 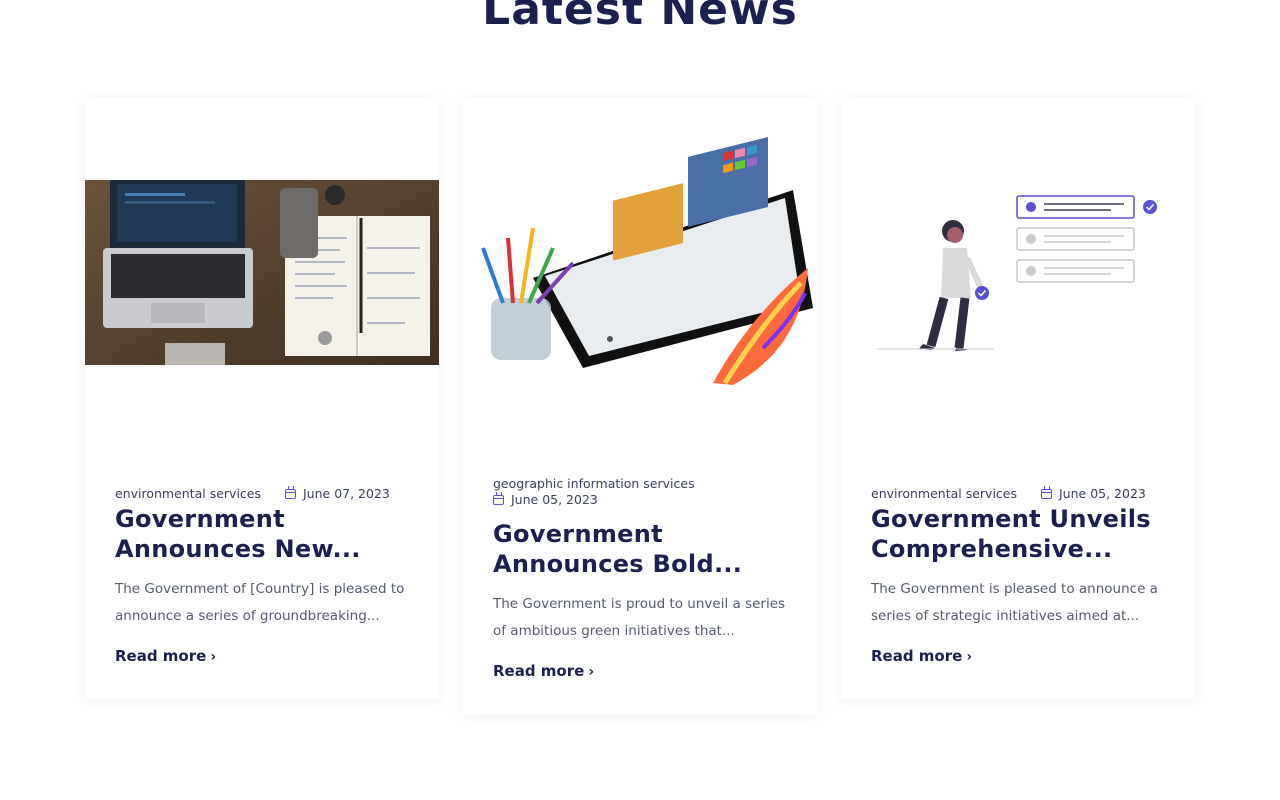 What do you see at coordinates (643, 483) in the screenshot?
I see `post-category: geographic information services` at bounding box center [643, 483].